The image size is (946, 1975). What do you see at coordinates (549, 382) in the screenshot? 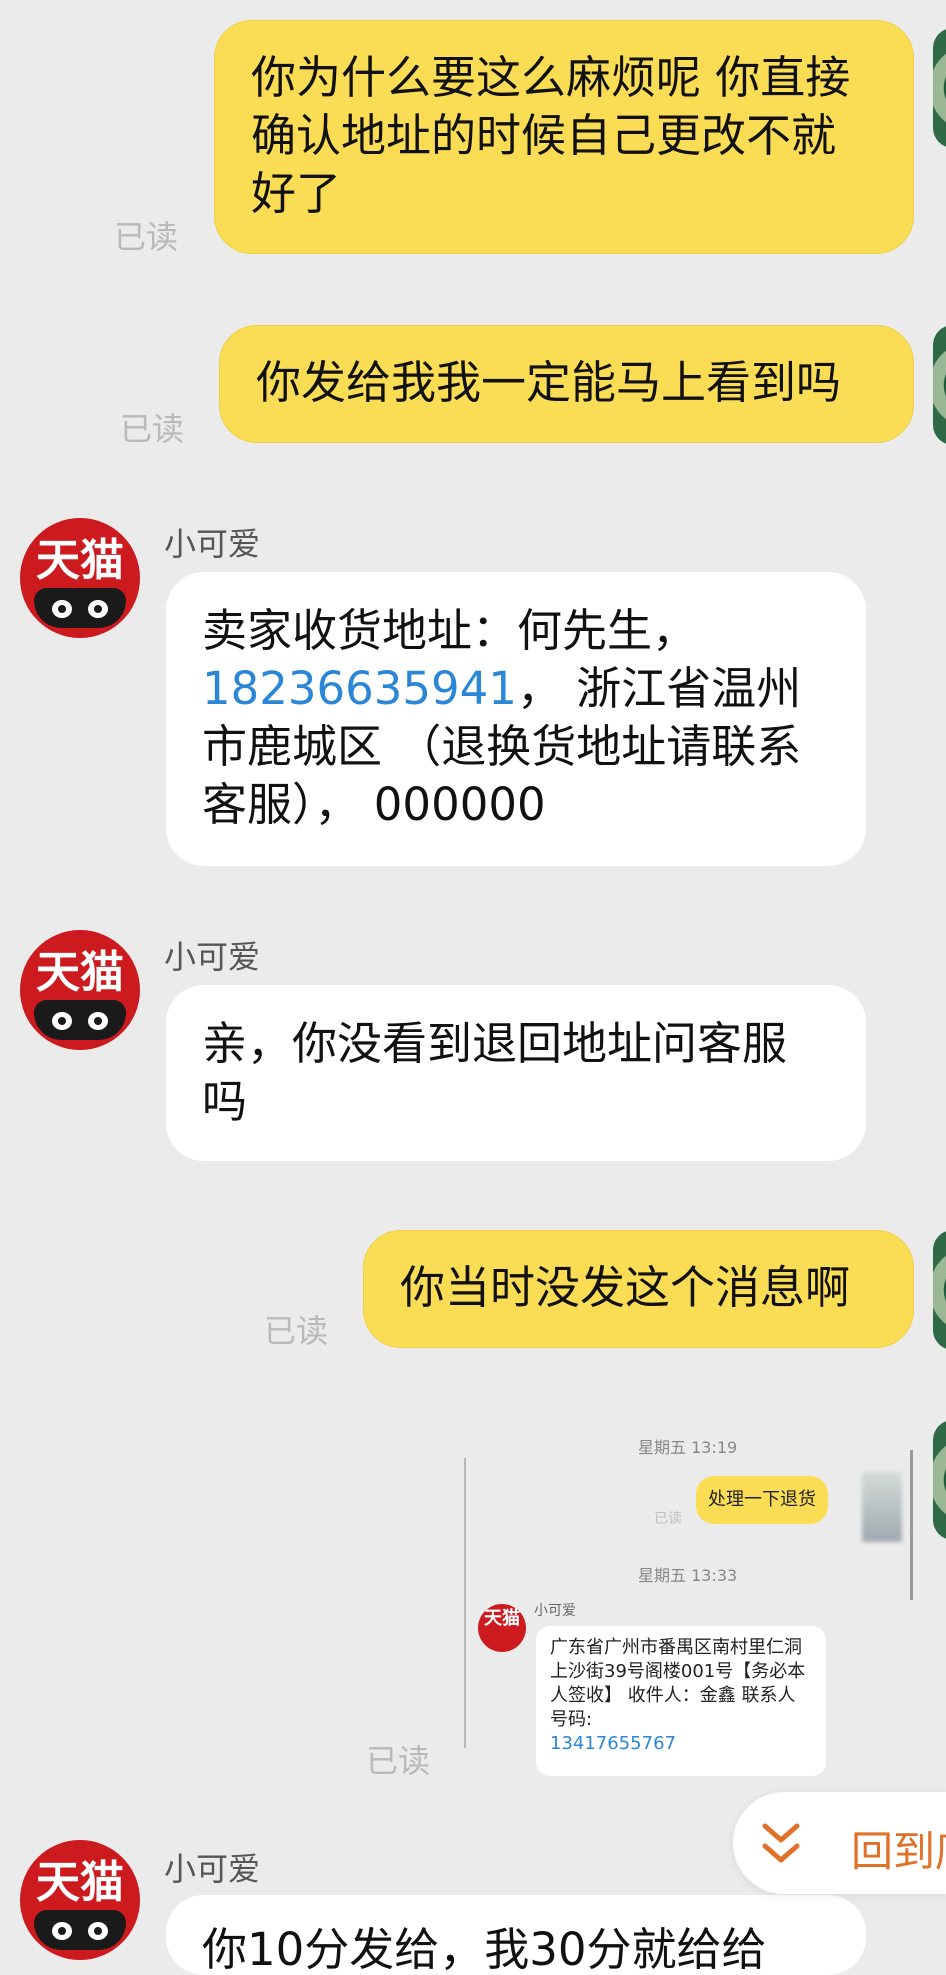
I see `message-text: 你发给我我一定能马上看到吗` at bounding box center [549, 382].